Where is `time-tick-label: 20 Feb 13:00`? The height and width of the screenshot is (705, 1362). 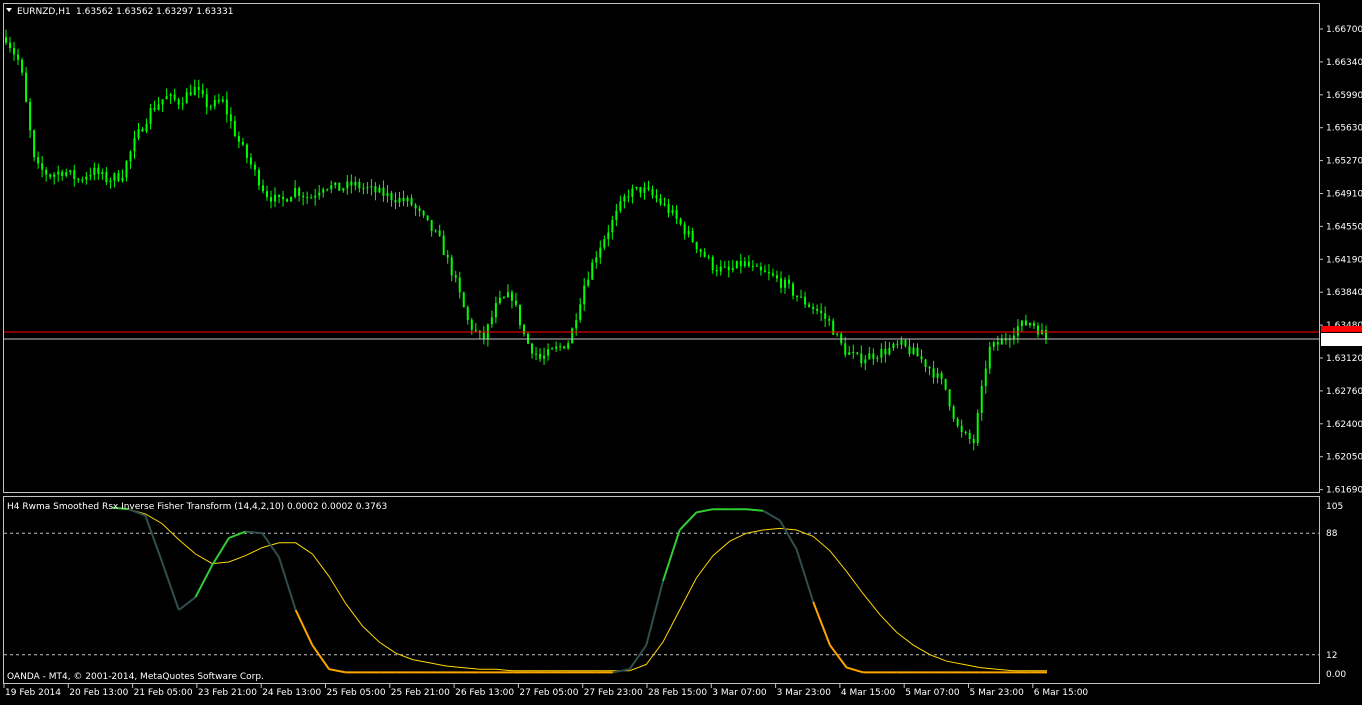
time-tick-label: 20 Feb 13:00 is located at coordinates (98, 693).